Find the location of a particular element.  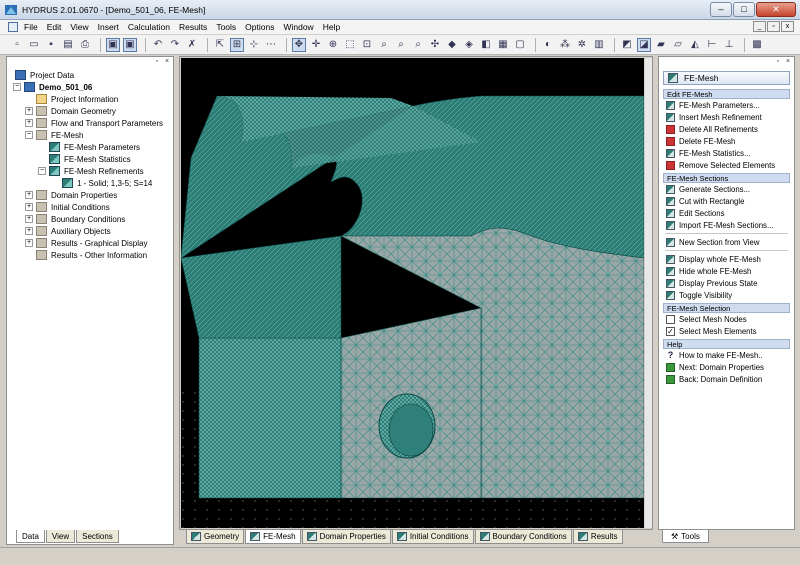

delete-icon: ✗ is located at coordinates (192, 45).